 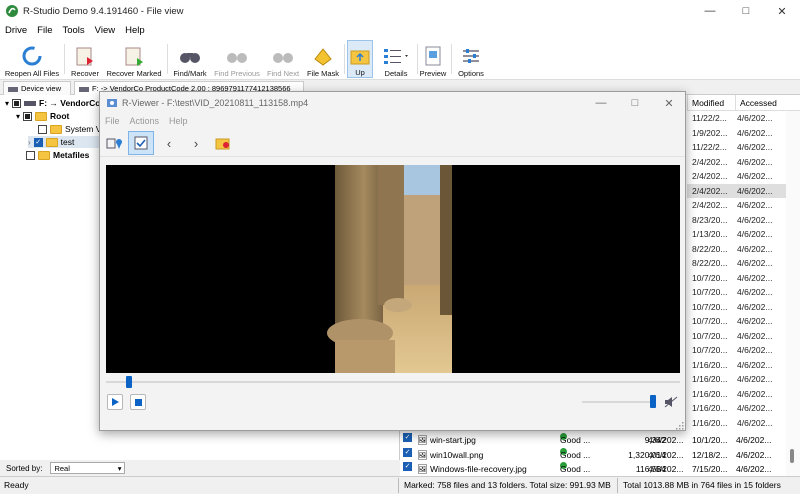 I want to click on mute-button, so click(x=671, y=402).